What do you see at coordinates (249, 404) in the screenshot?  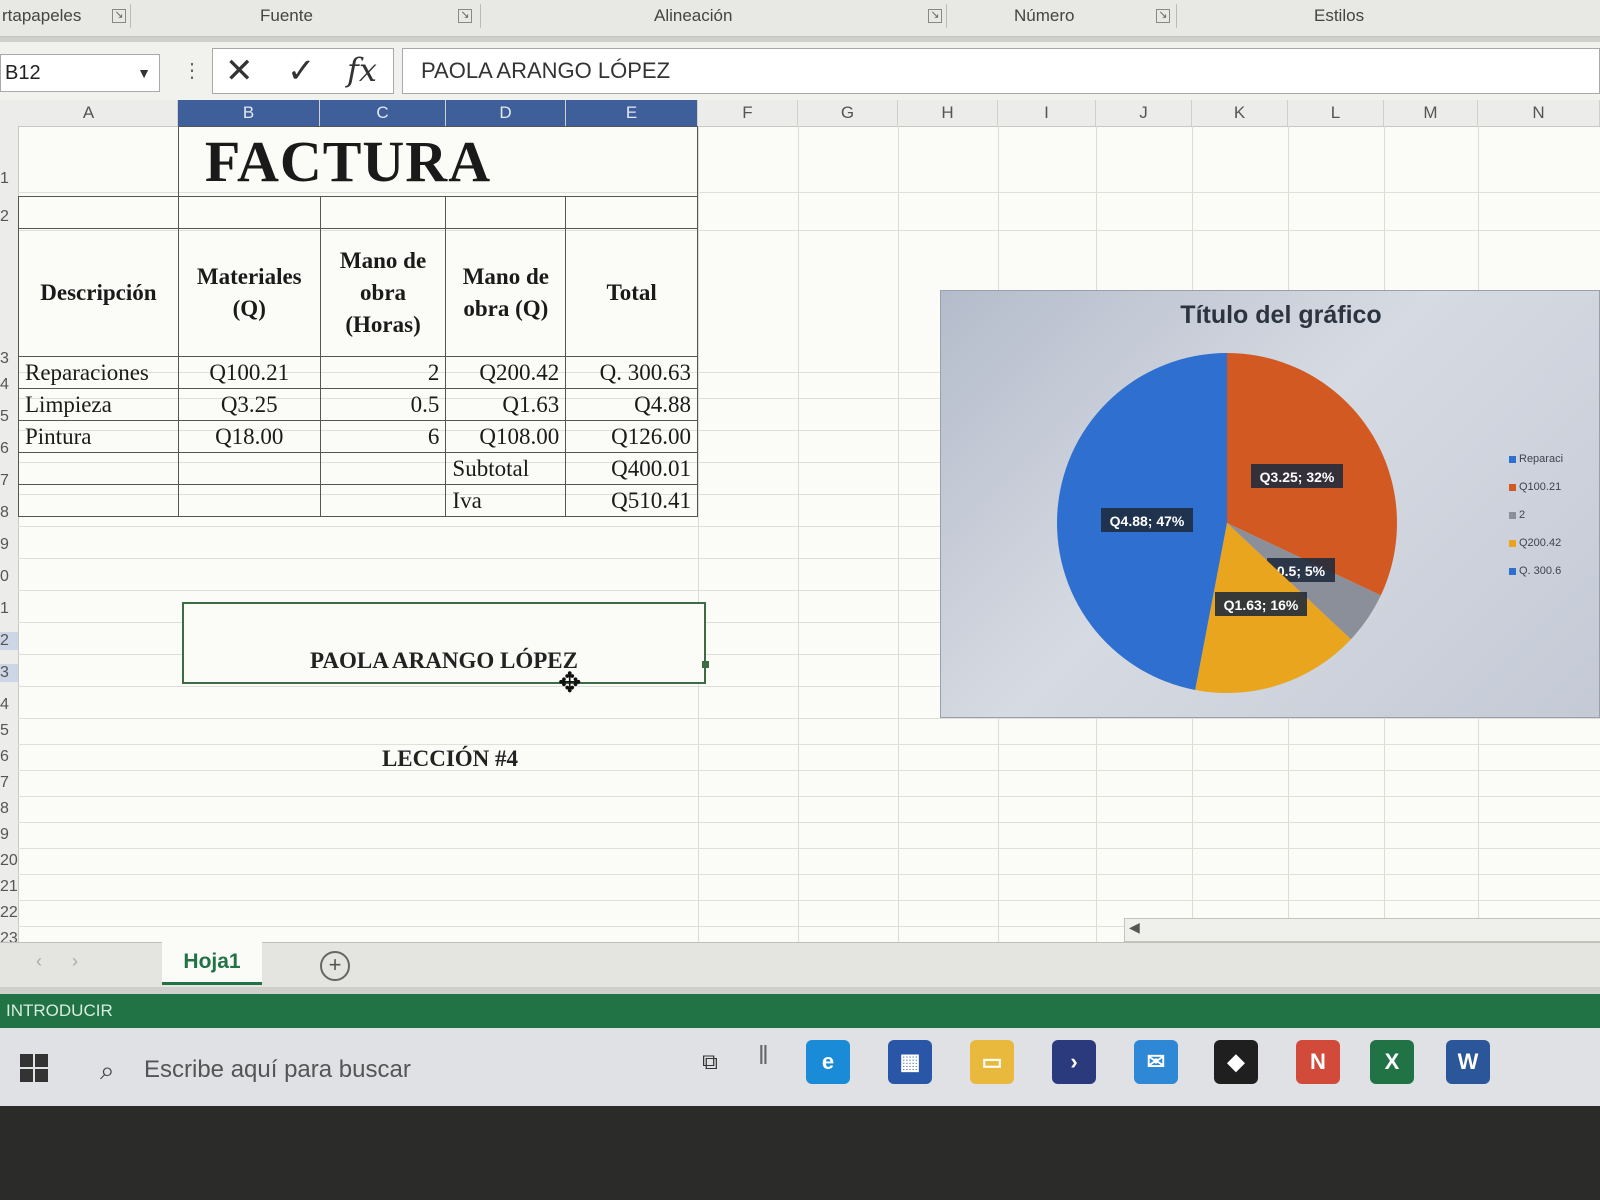 I see `cell-materiales: Q3.25` at bounding box center [249, 404].